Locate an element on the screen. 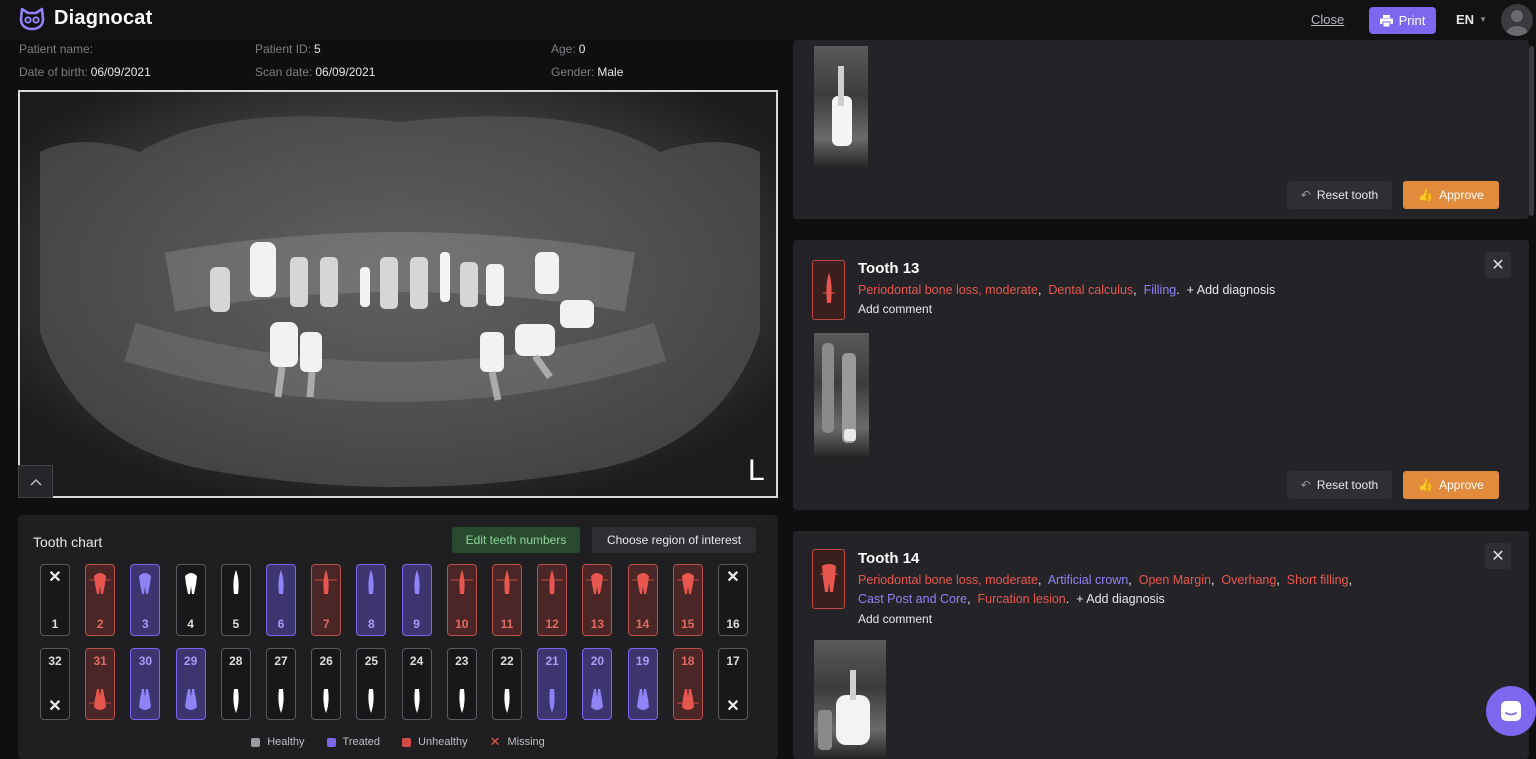 This screenshot has width=1536, height=759. diagnocat-logo-icon is located at coordinates (32, 19).